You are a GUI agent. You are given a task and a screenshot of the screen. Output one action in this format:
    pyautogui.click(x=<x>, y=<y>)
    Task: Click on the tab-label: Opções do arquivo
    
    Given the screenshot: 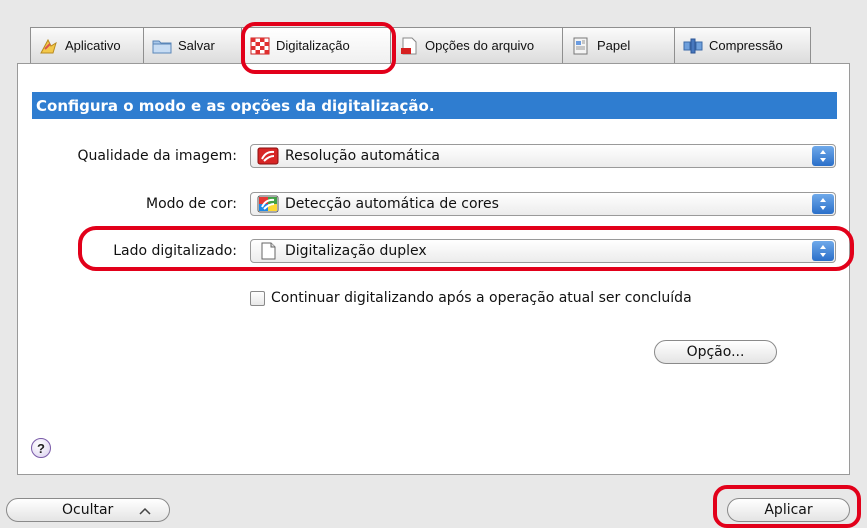 What is the action you would take?
    pyautogui.click(x=480, y=45)
    